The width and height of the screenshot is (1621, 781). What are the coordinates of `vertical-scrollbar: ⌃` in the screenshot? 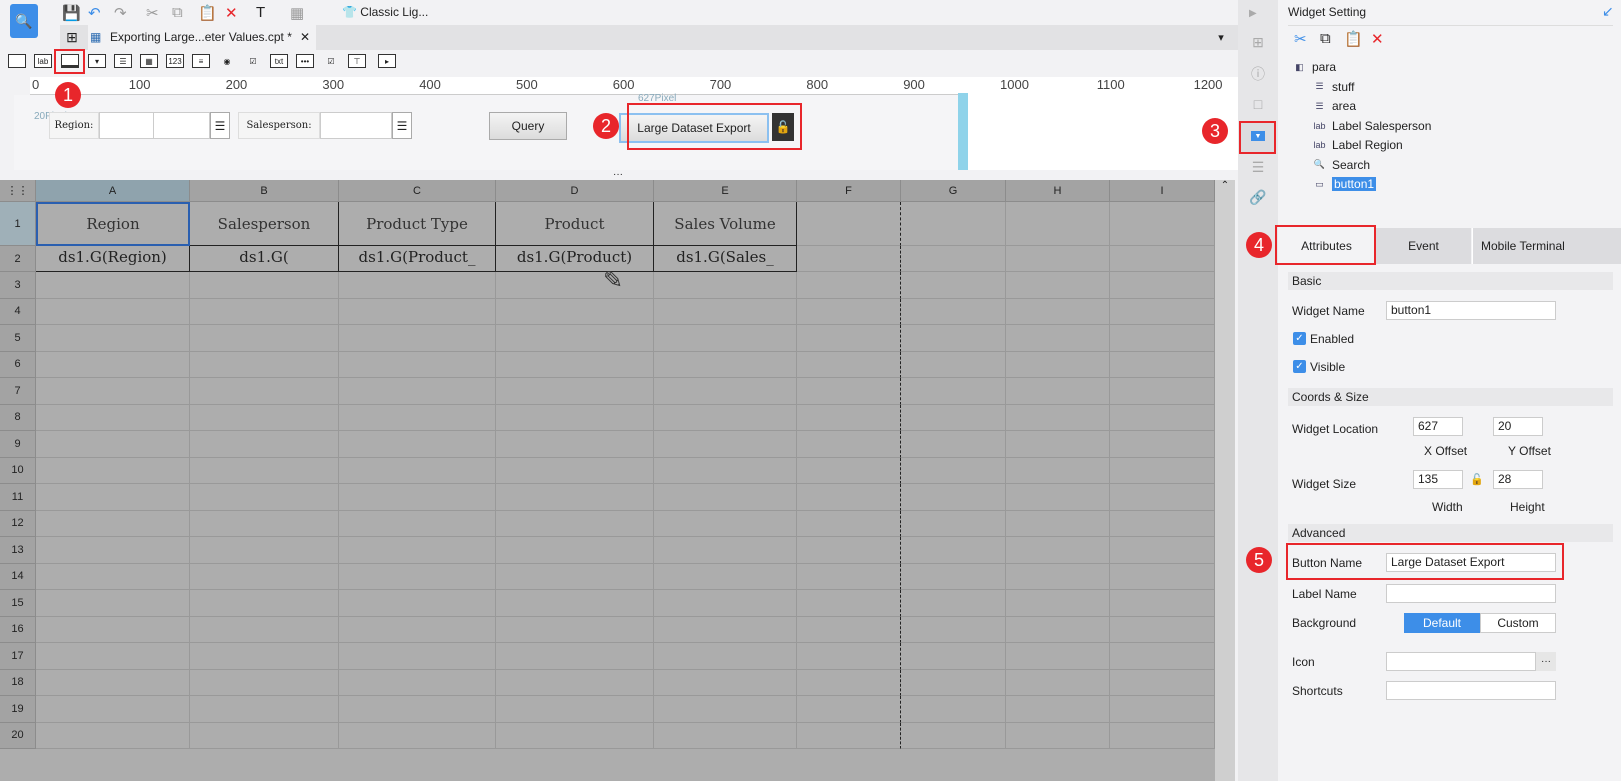 It's located at (1225, 480).